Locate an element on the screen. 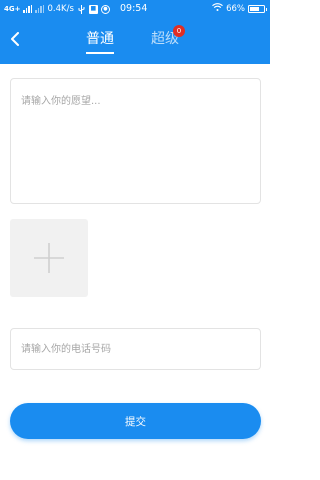 This screenshot has width=320, height=480. usb-icon is located at coordinates (81, 9).